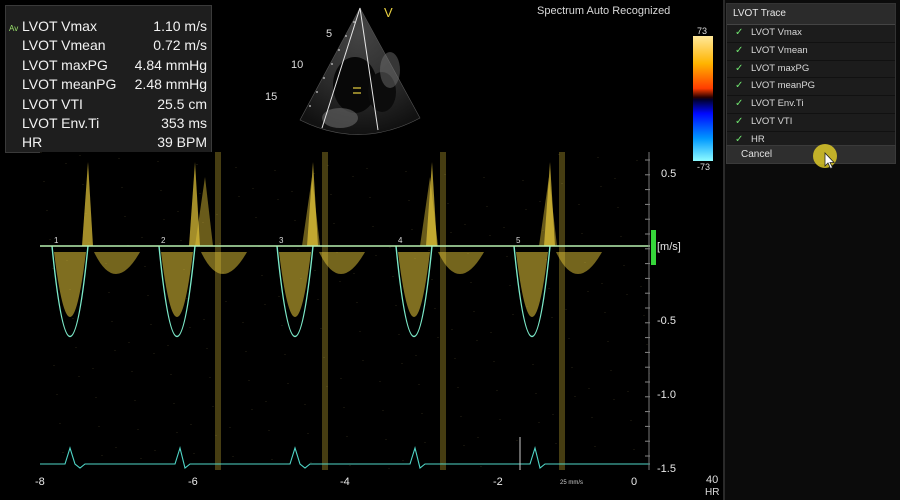 The image size is (900, 500). Describe the element at coordinates (666, 321) in the screenshot. I see `velocity-tick-label: -0.5` at that location.